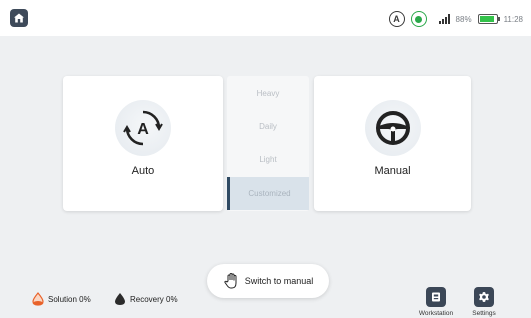 Image resolution: width=531 pixels, height=318 pixels. Describe the element at coordinates (392, 171) in the screenshot. I see `manual-mode-label: Manual` at that location.